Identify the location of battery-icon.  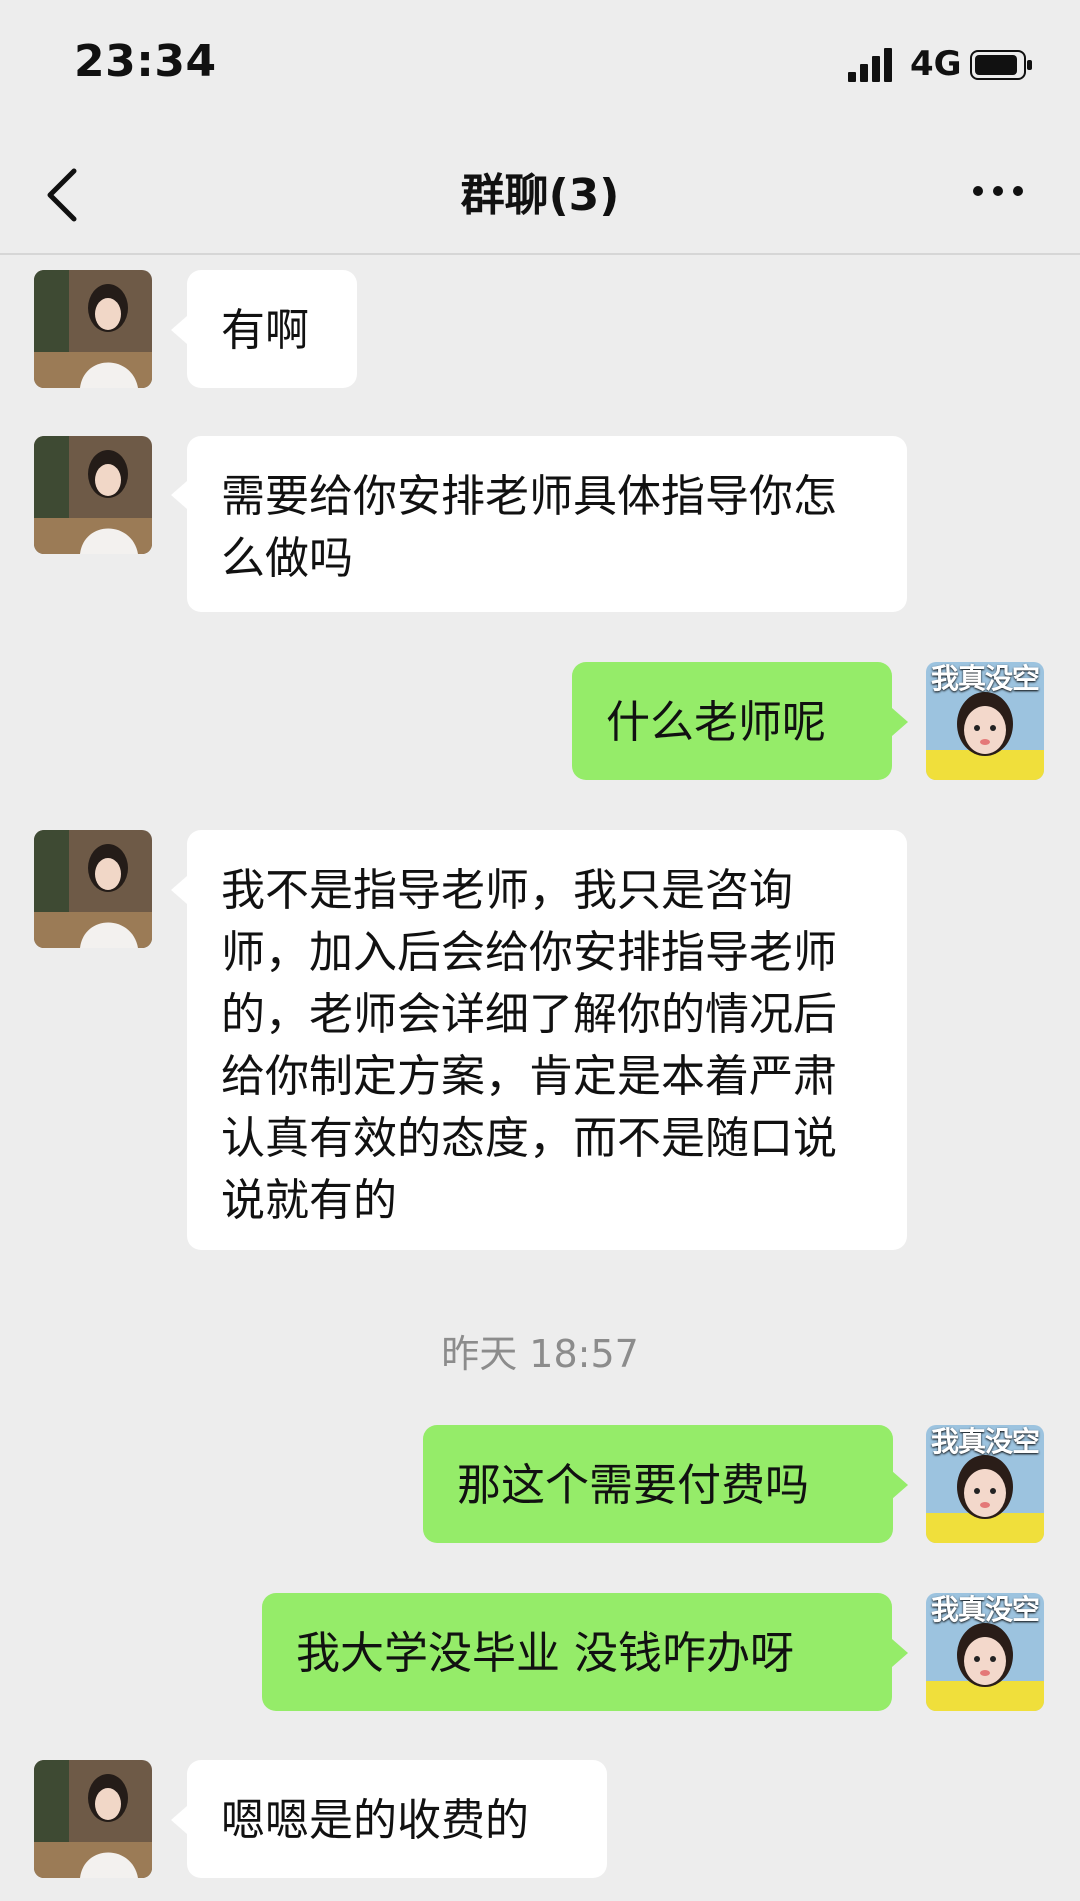
(1001, 65).